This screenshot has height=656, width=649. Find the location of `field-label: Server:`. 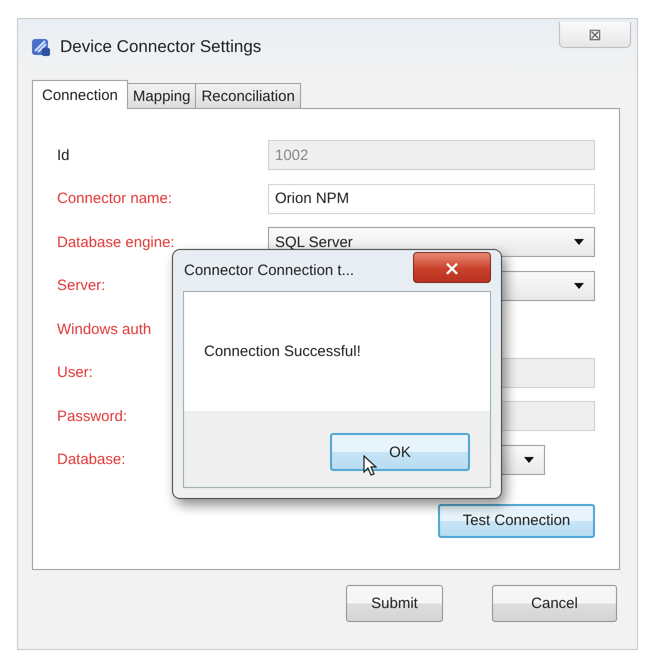

field-label: Server: is located at coordinates (81, 285).